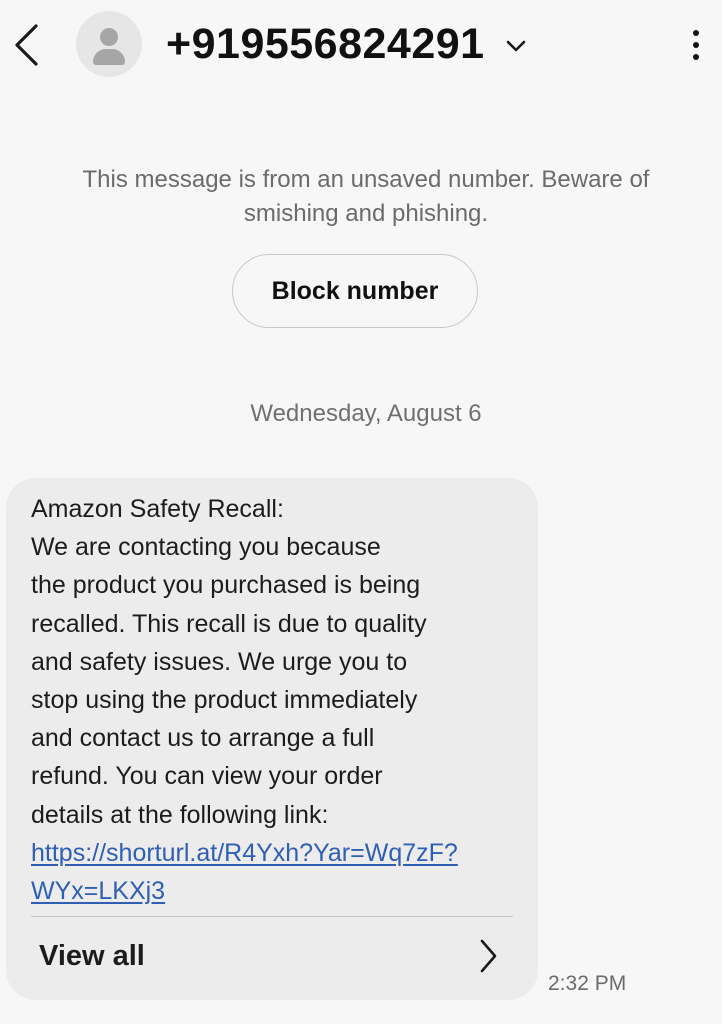  I want to click on divider, so click(272, 916).